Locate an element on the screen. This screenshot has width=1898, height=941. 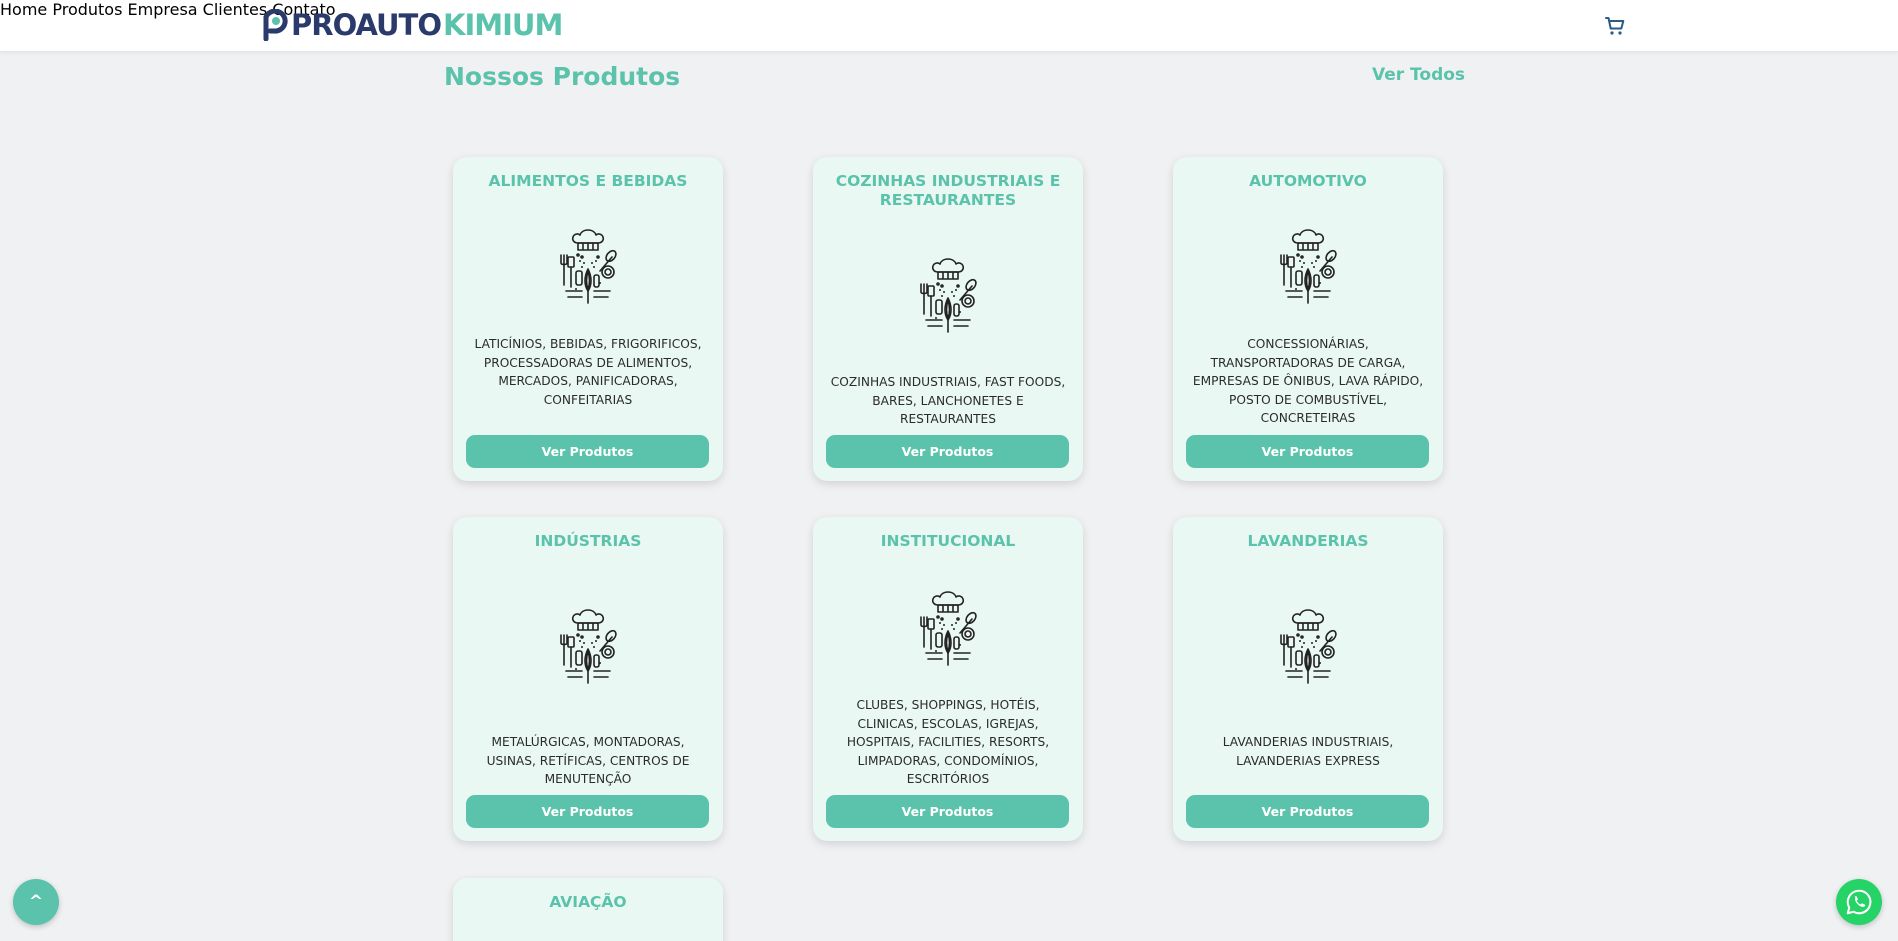
nav-home: Home is located at coordinates (23, 9).